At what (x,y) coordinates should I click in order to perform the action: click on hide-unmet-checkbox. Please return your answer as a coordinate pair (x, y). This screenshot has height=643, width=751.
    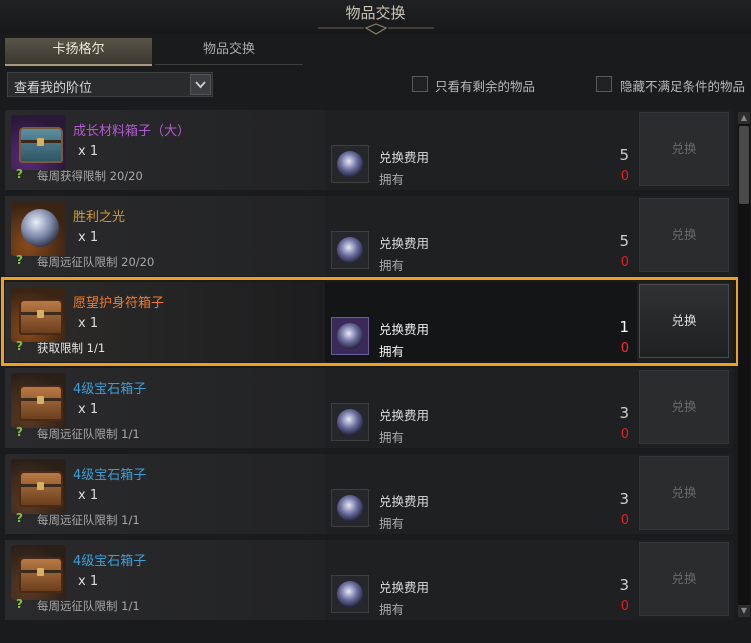
    Looking at the image, I should click on (604, 84).